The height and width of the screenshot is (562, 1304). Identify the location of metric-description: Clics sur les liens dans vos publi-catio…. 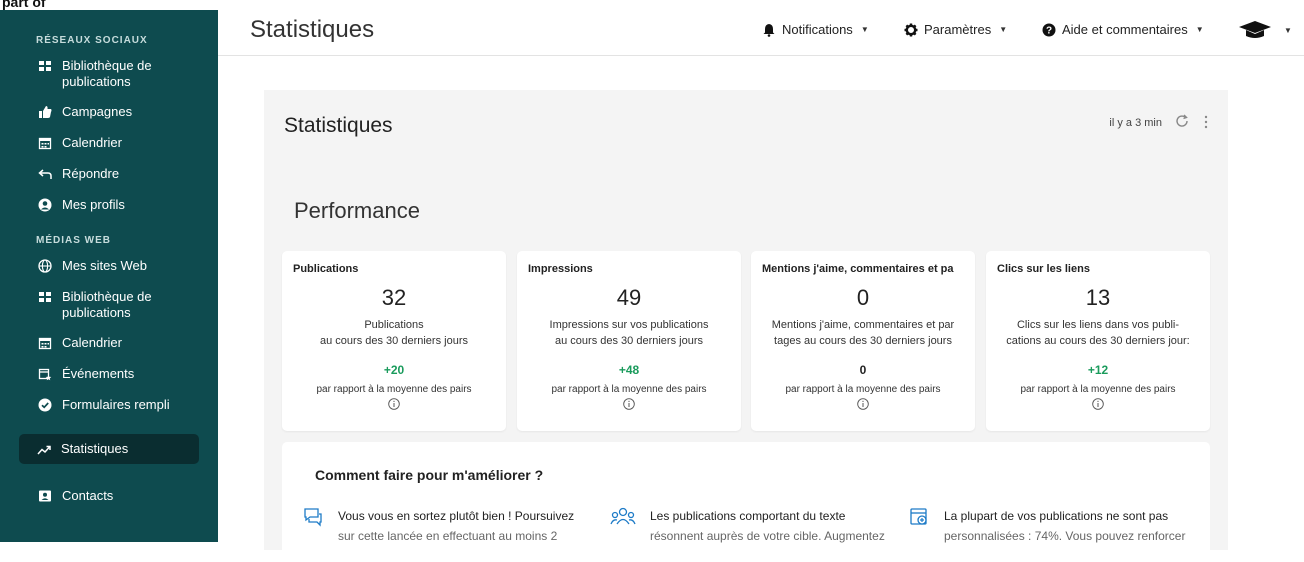
(1098, 333).